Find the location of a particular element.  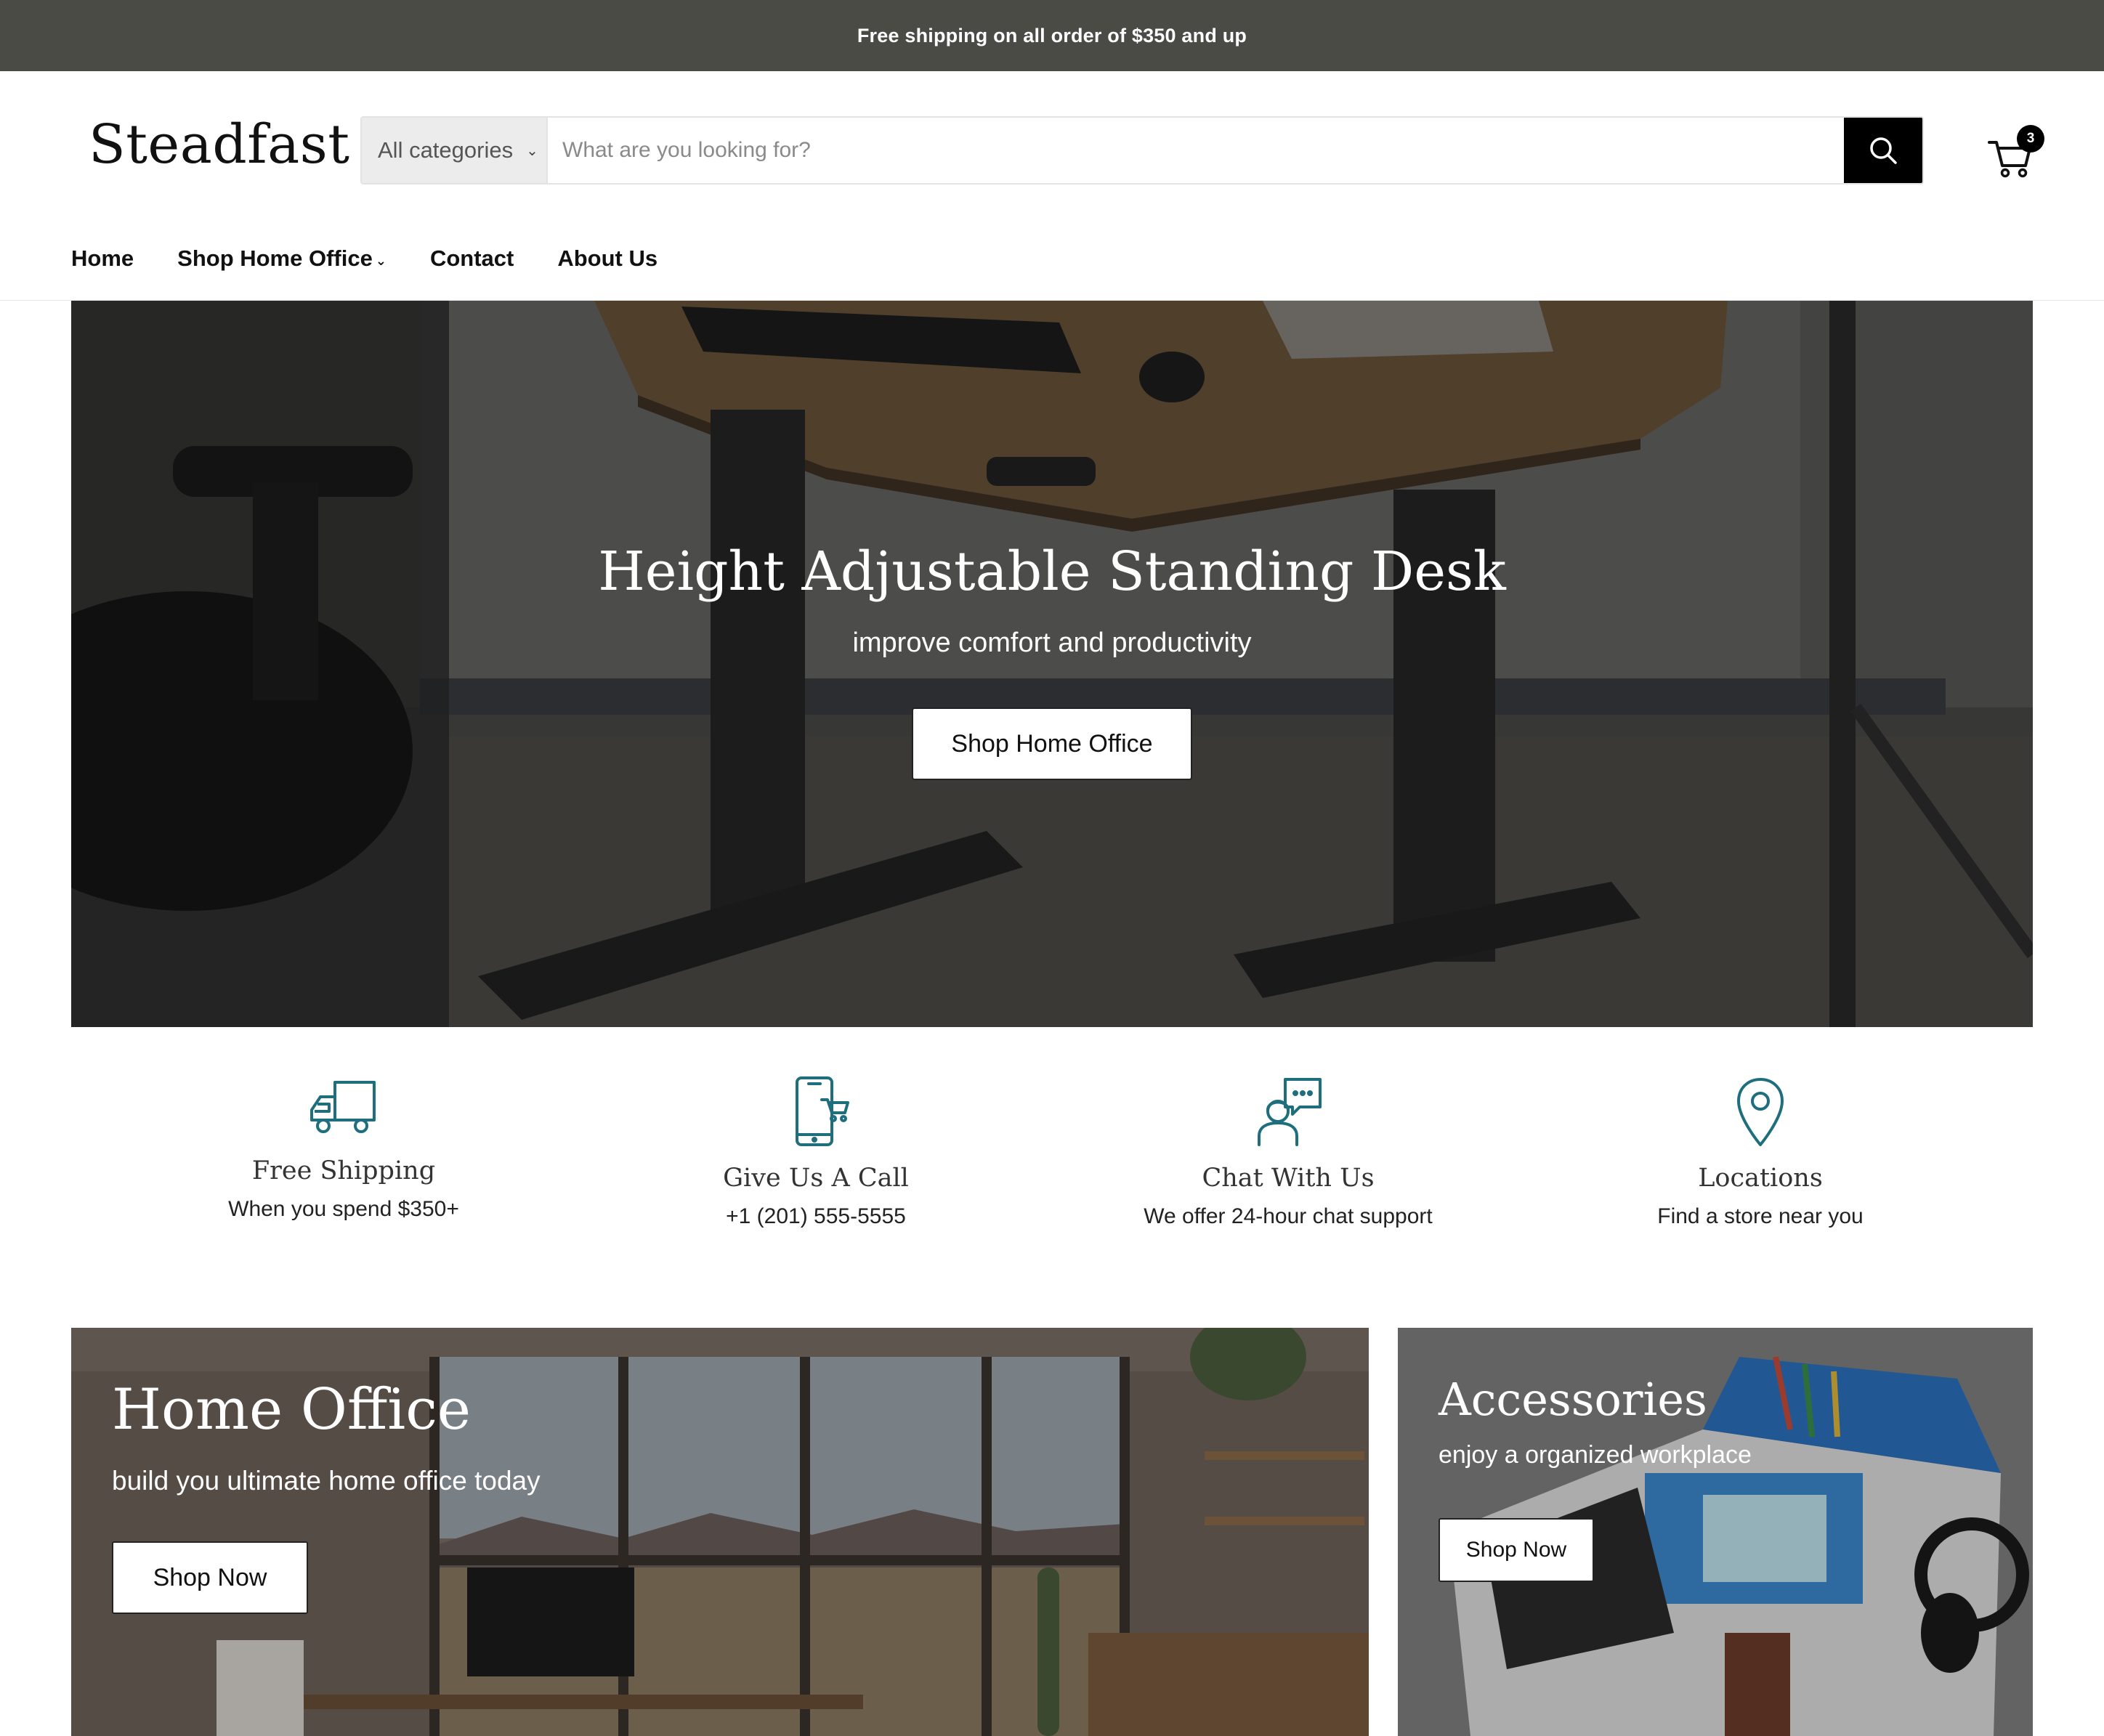

chat-support-icon is located at coordinates (1290, 1112).